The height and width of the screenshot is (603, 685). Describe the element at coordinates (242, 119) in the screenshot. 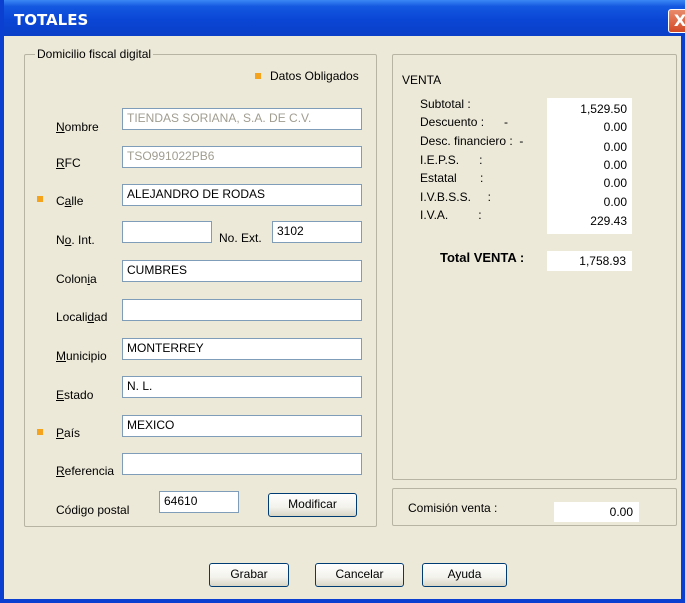

I see `nombre-field: TIENDAS SORIANA, S.A. DE C.V.` at that location.